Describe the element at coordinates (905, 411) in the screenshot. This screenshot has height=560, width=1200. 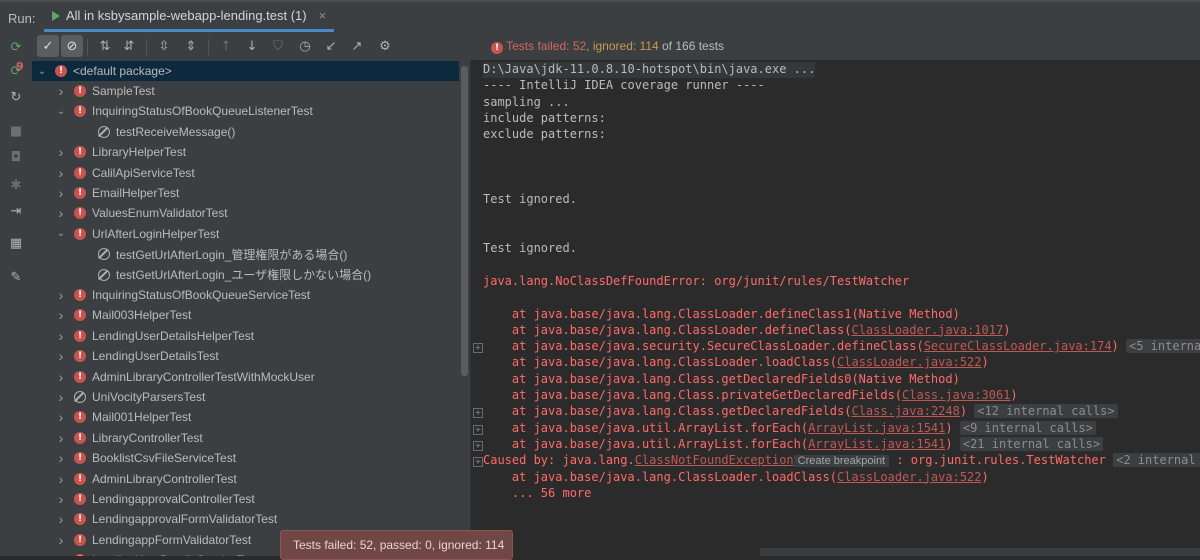
I see `stacktrace-link: Class.java:2248` at that location.